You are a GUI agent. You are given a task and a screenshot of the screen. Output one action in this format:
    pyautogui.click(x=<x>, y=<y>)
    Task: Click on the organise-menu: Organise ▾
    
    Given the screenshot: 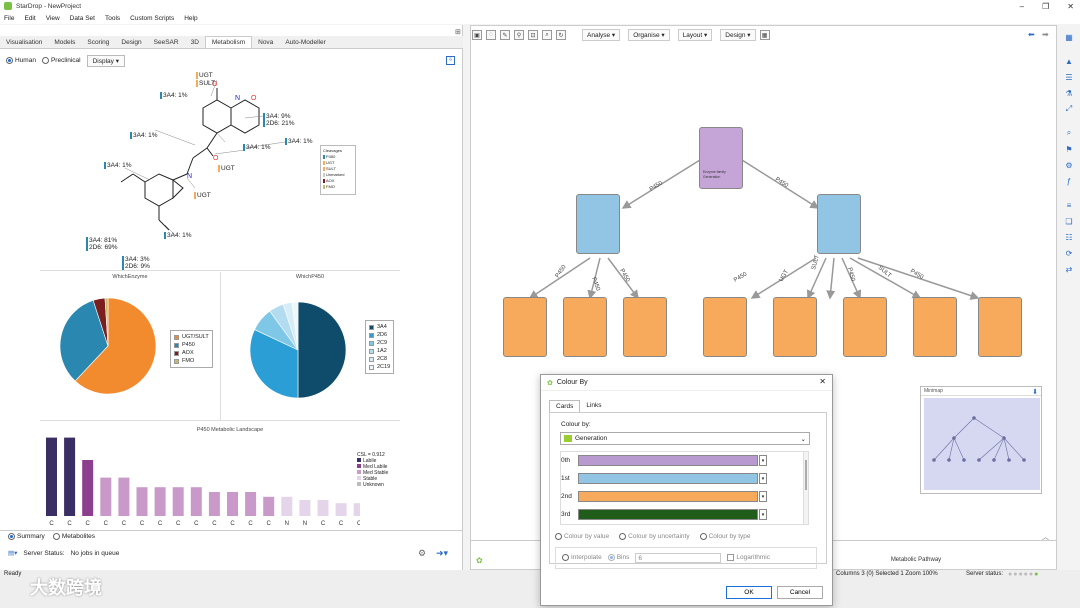 What is the action you would take?
    pyautogui.click(x=649, y=35)
    